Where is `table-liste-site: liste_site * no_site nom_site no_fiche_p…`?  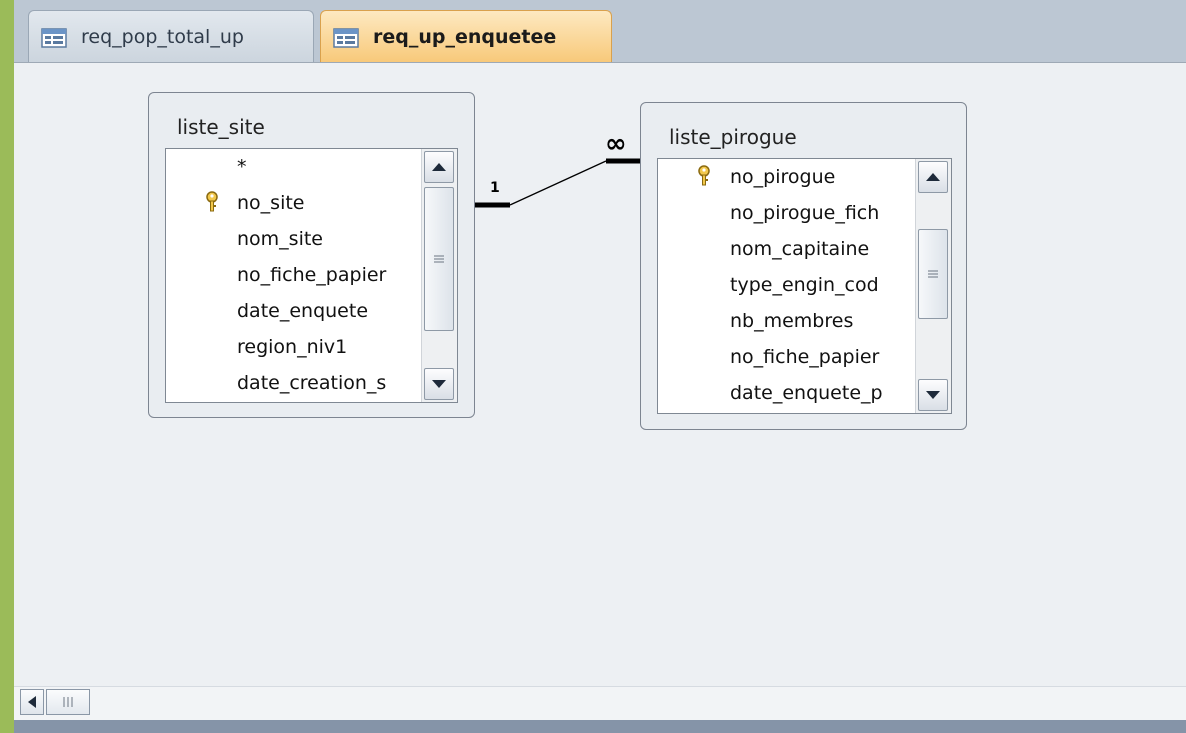 table-liste-site: liste_site * no_site nom_site no_fiche_p… is located at coordinates (311, 255).